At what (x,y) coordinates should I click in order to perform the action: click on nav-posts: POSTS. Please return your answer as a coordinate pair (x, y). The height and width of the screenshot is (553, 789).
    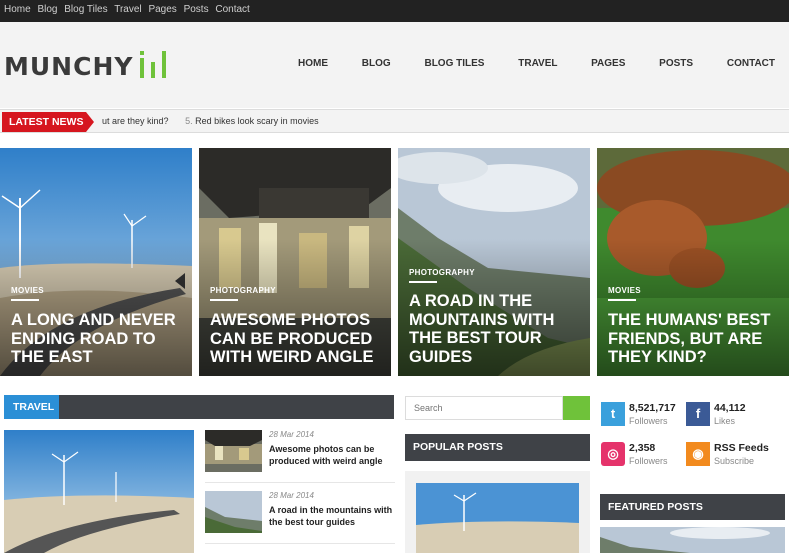
    Looking at the image, I should click on (676, 63).